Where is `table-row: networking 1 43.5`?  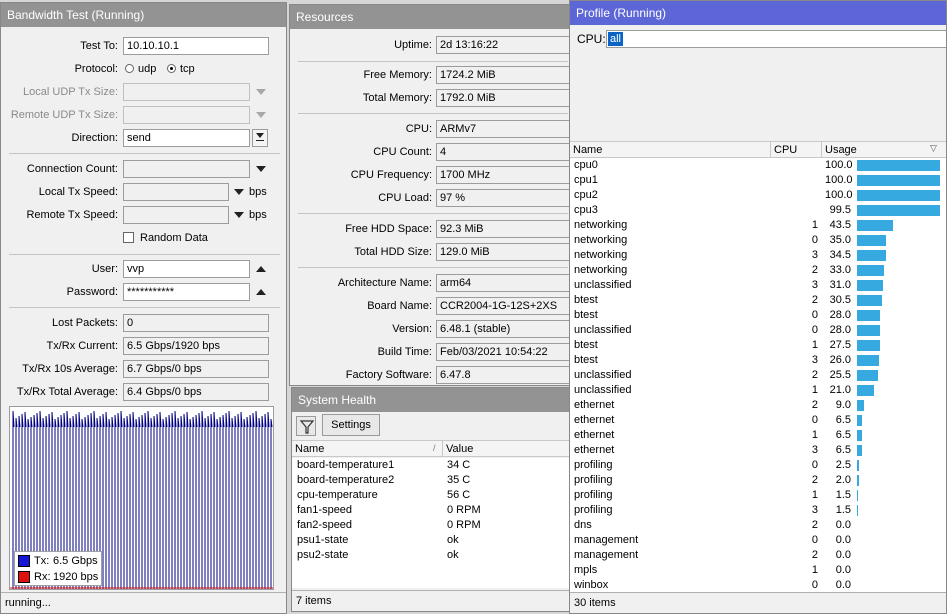 table-row: networking 1 43.5 is located at coordinates (758, 225).